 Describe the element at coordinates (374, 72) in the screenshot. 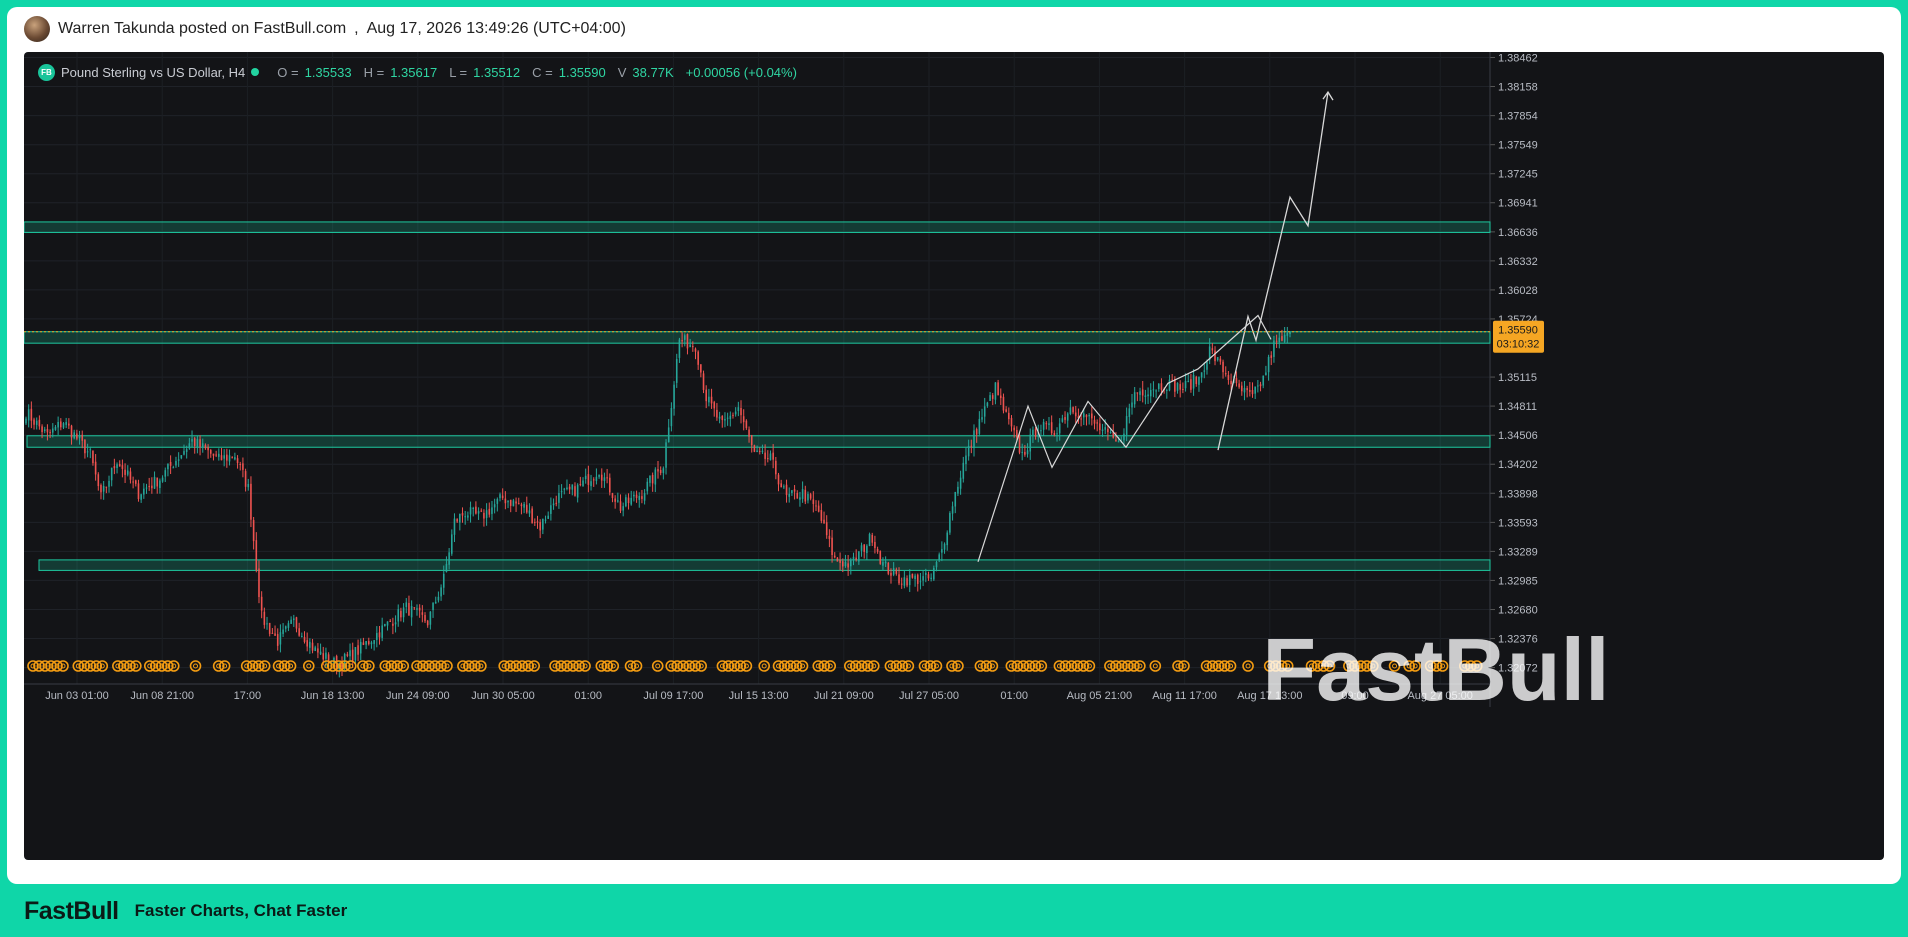

I see `high-label: H =` at that location.